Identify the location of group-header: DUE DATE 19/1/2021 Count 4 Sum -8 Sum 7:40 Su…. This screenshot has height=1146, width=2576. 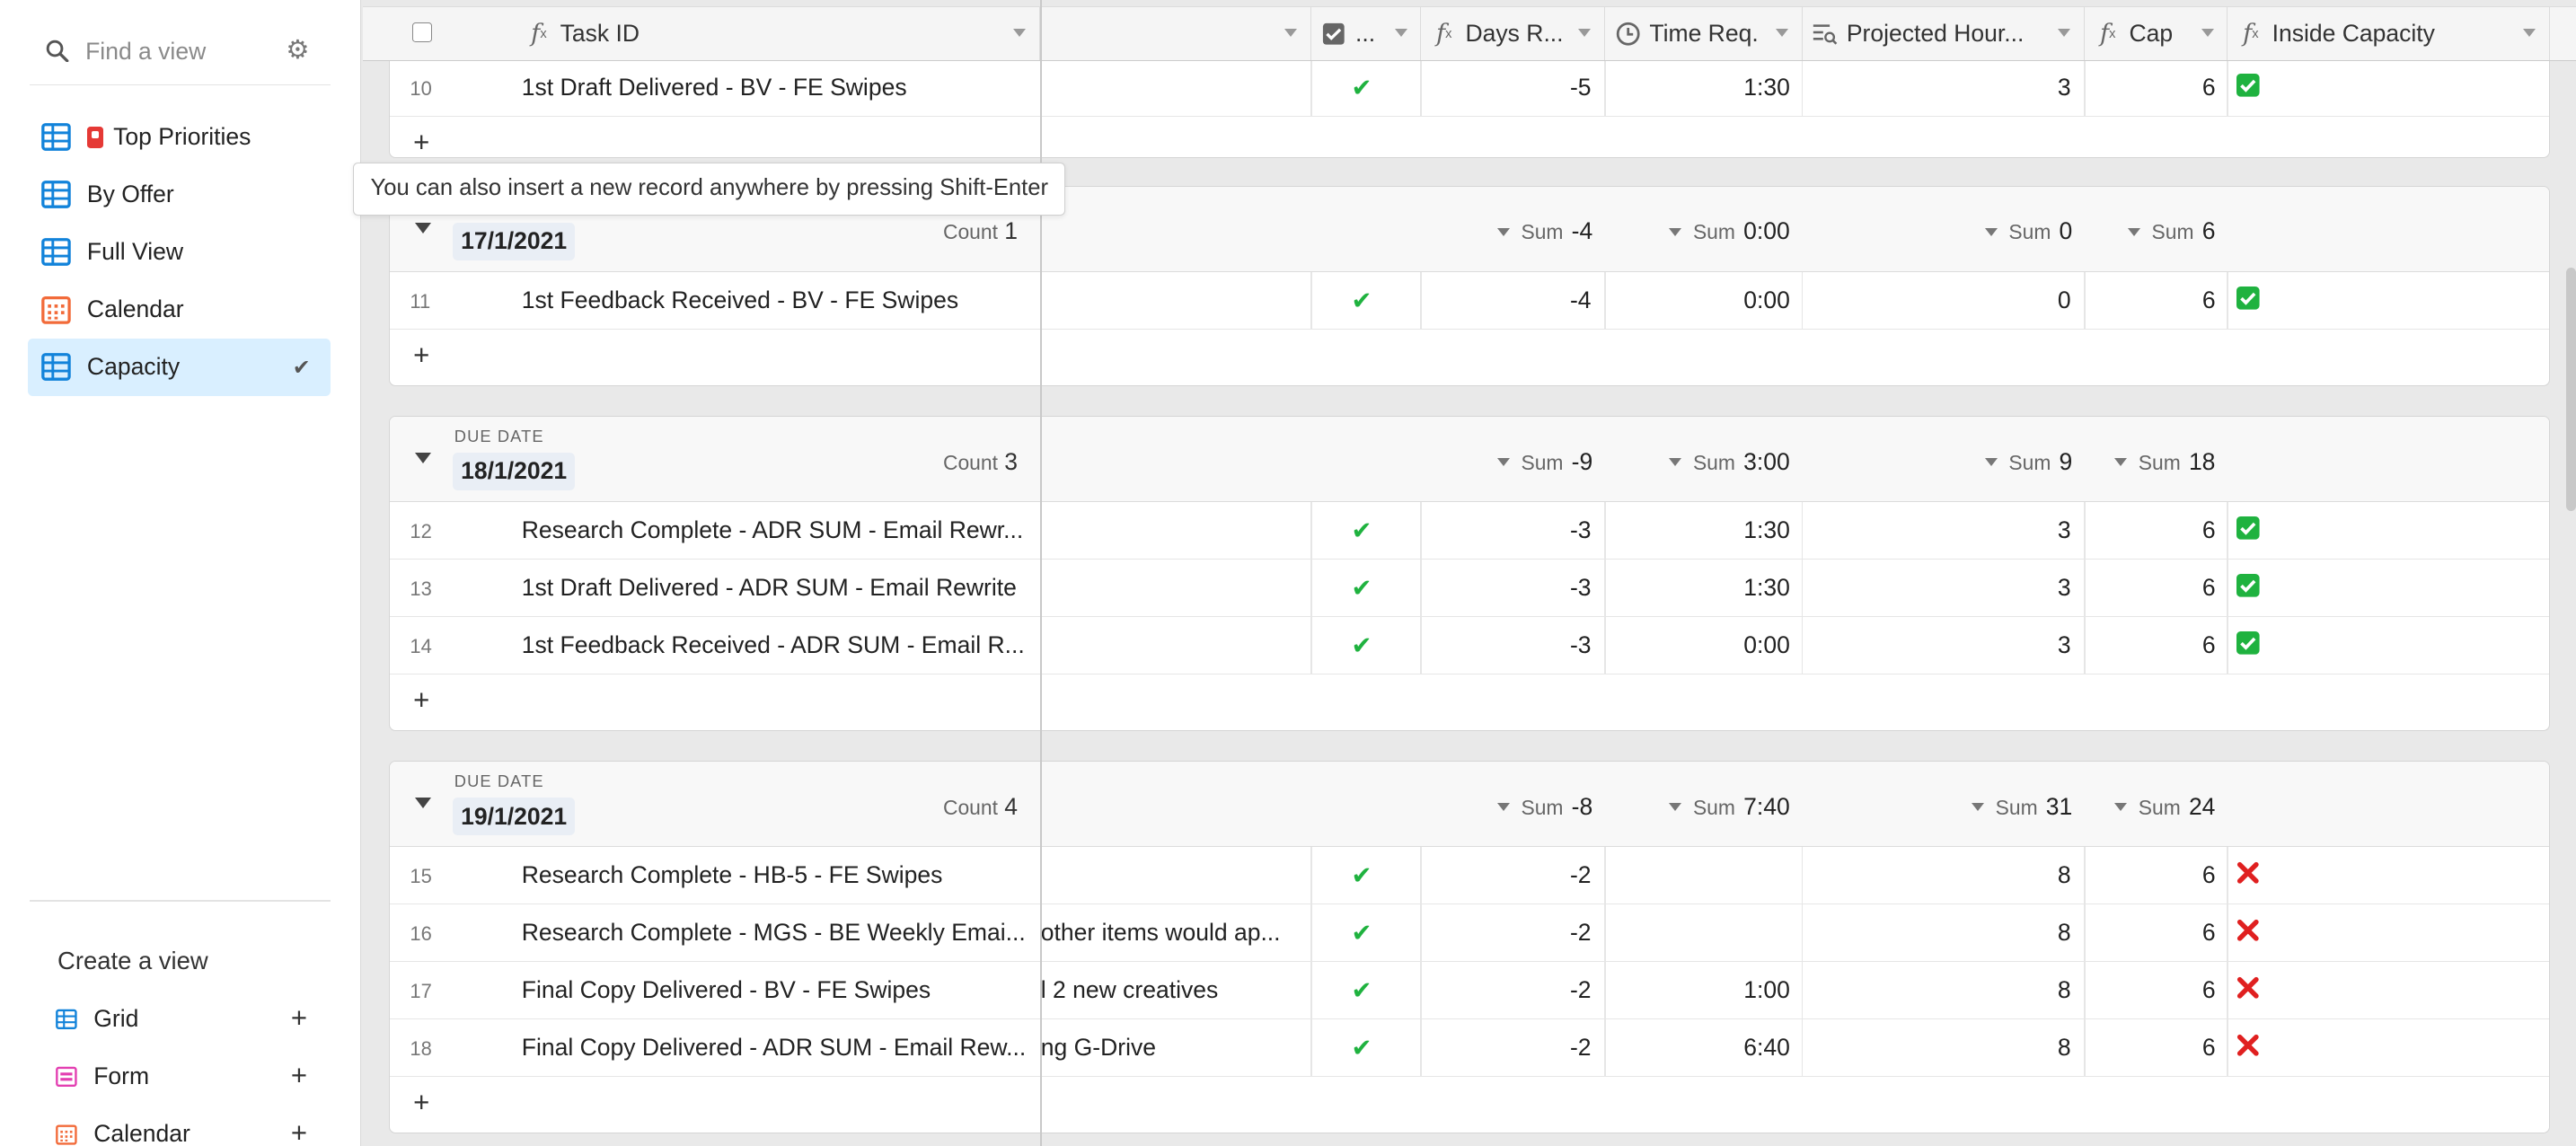
(1469, 804).